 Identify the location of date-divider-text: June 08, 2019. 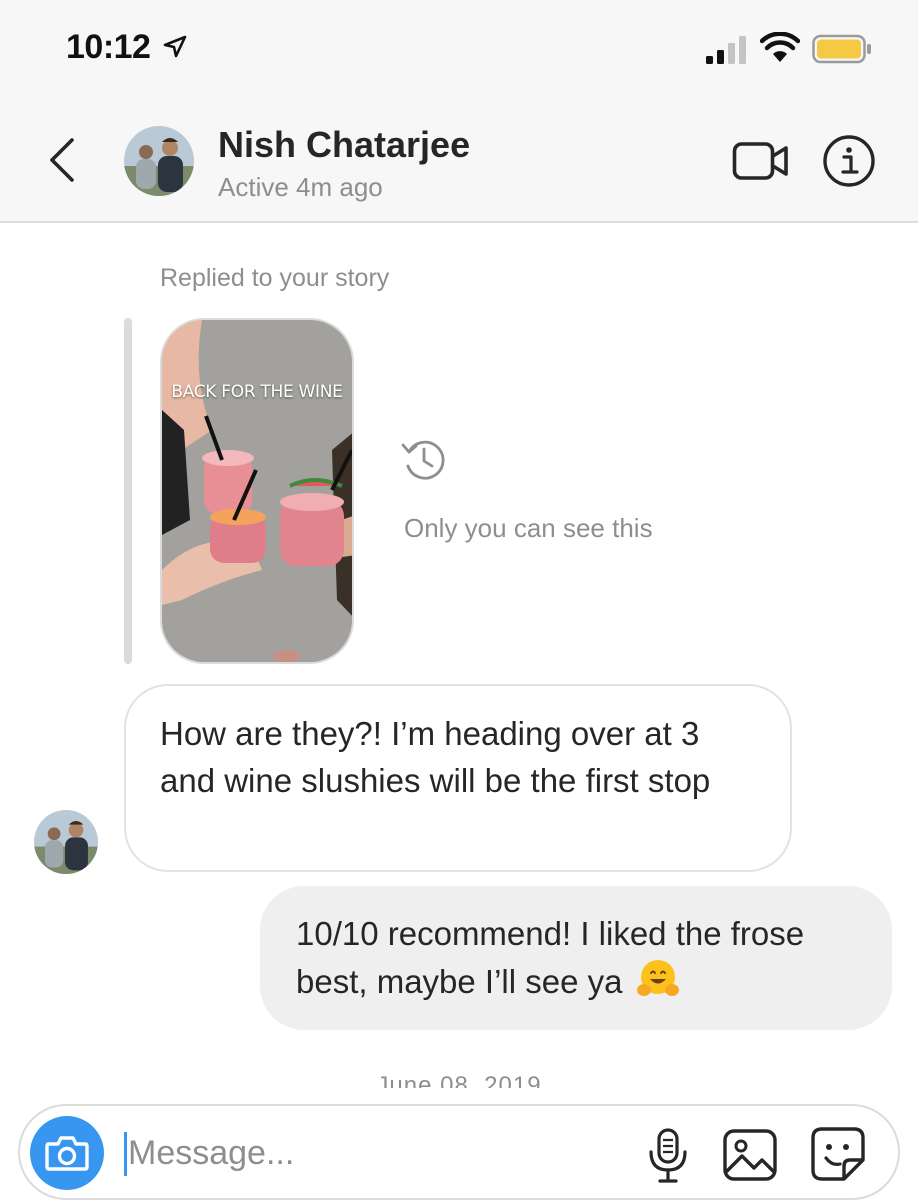
(459, 1081).